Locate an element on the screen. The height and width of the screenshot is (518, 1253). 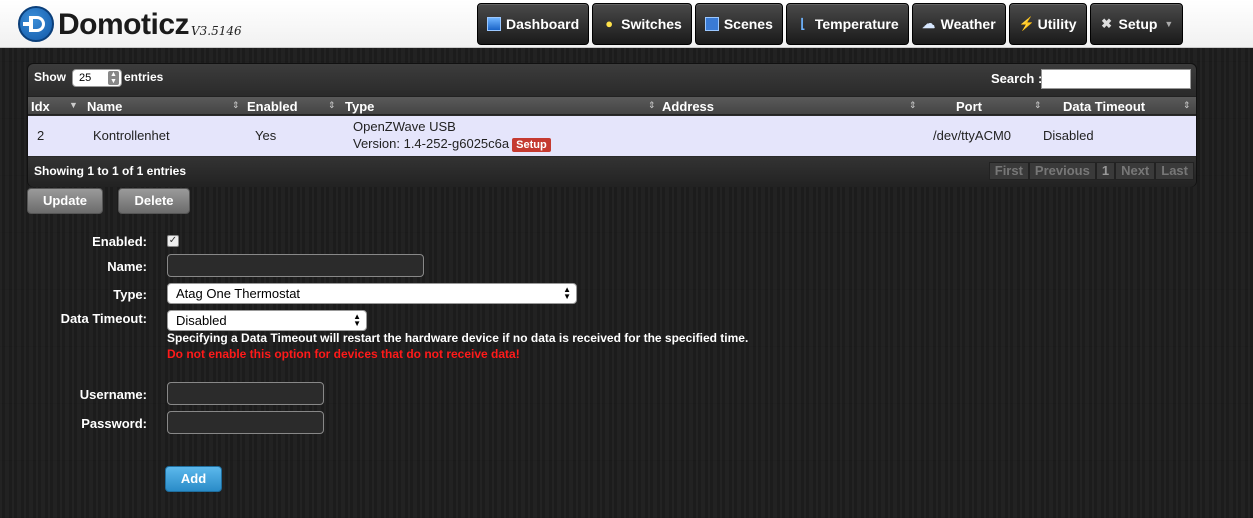
sort-desc-icon: ▼ is located at coordinates (73, 105).